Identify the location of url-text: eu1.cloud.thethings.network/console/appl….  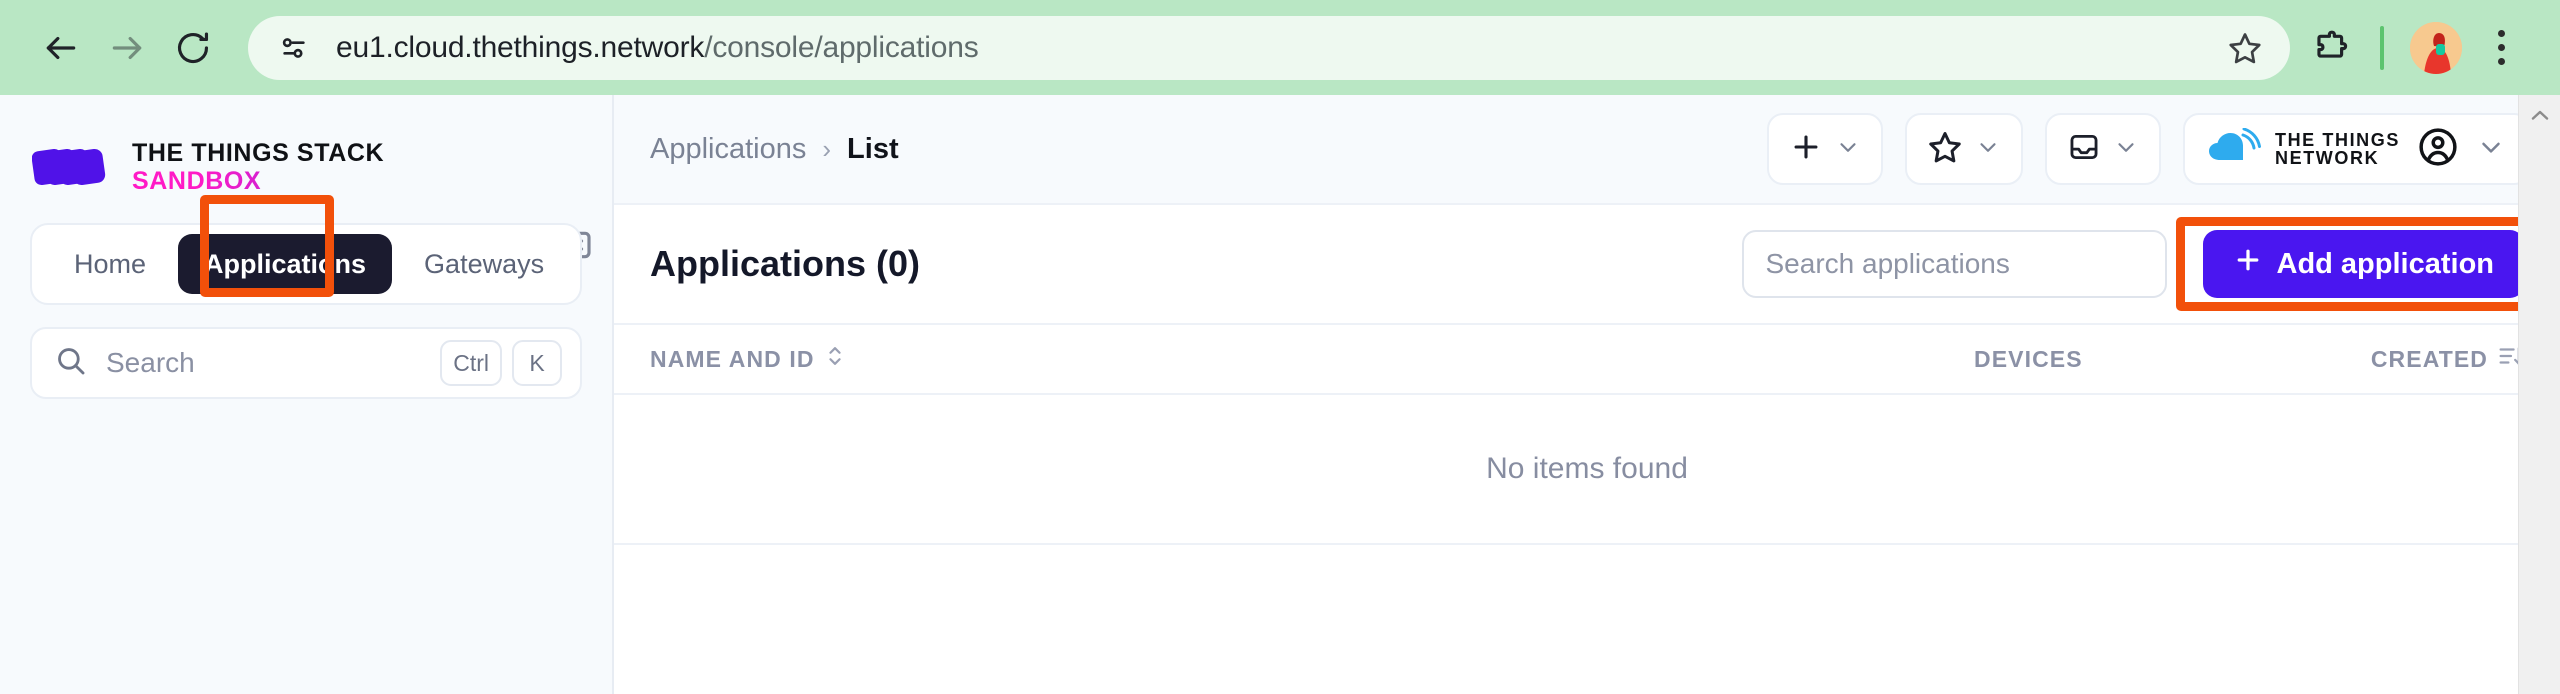
(1279, 48).